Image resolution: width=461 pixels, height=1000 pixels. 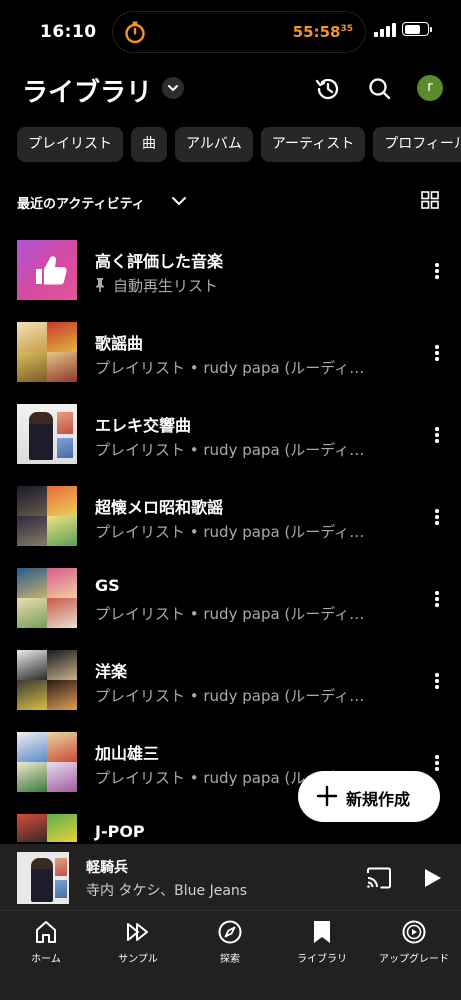 I want to click on page-title: ライブラリ, so click(x=87, y=93).